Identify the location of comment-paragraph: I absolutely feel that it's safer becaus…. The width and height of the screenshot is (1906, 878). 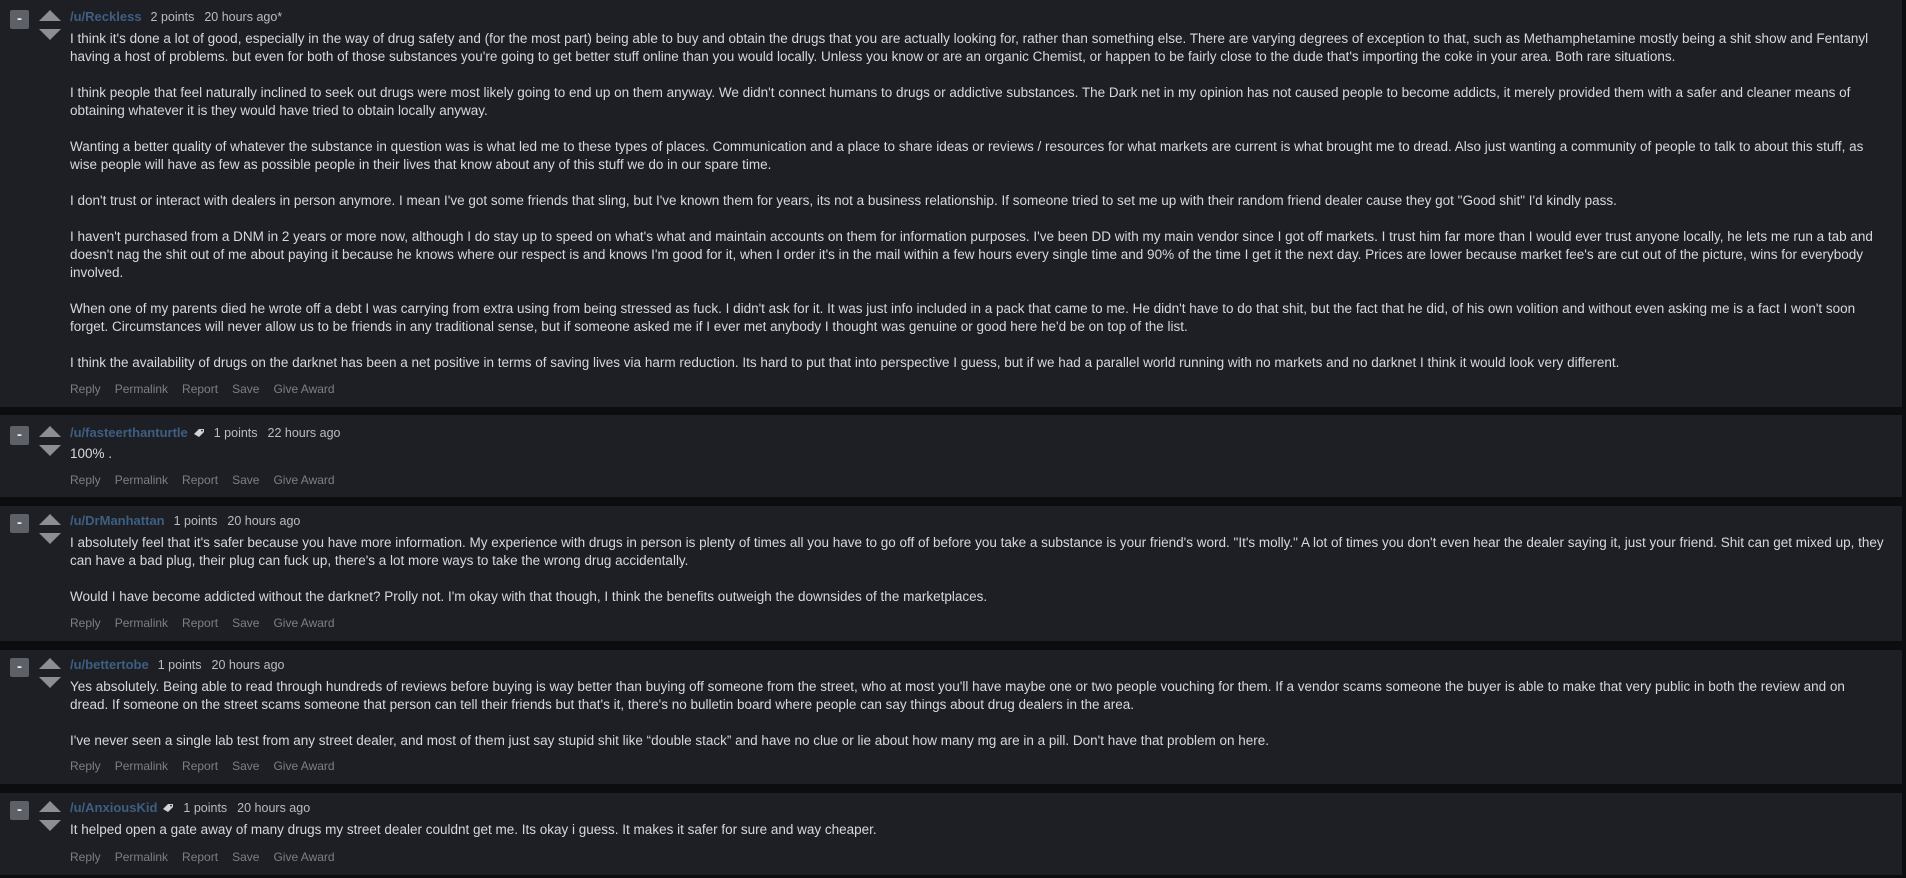
(977, 551).